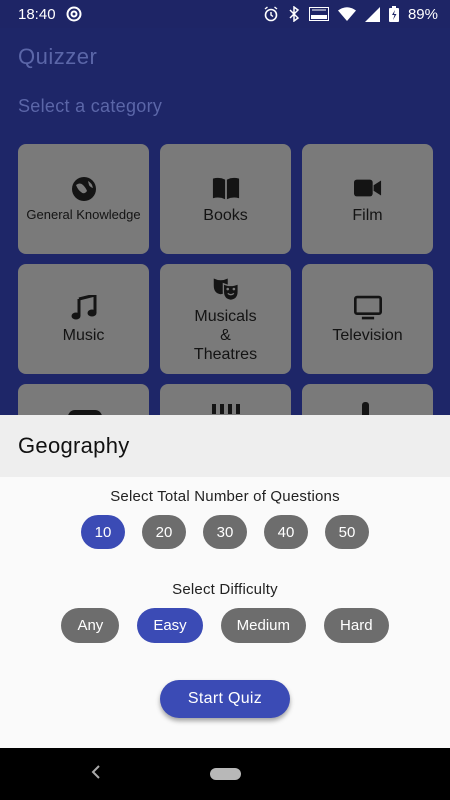 Image resolution: width=450 pixels, height=800 pixels. I want to click on difficulty-options: Any Easy Medium Hard, so click(225, 625).